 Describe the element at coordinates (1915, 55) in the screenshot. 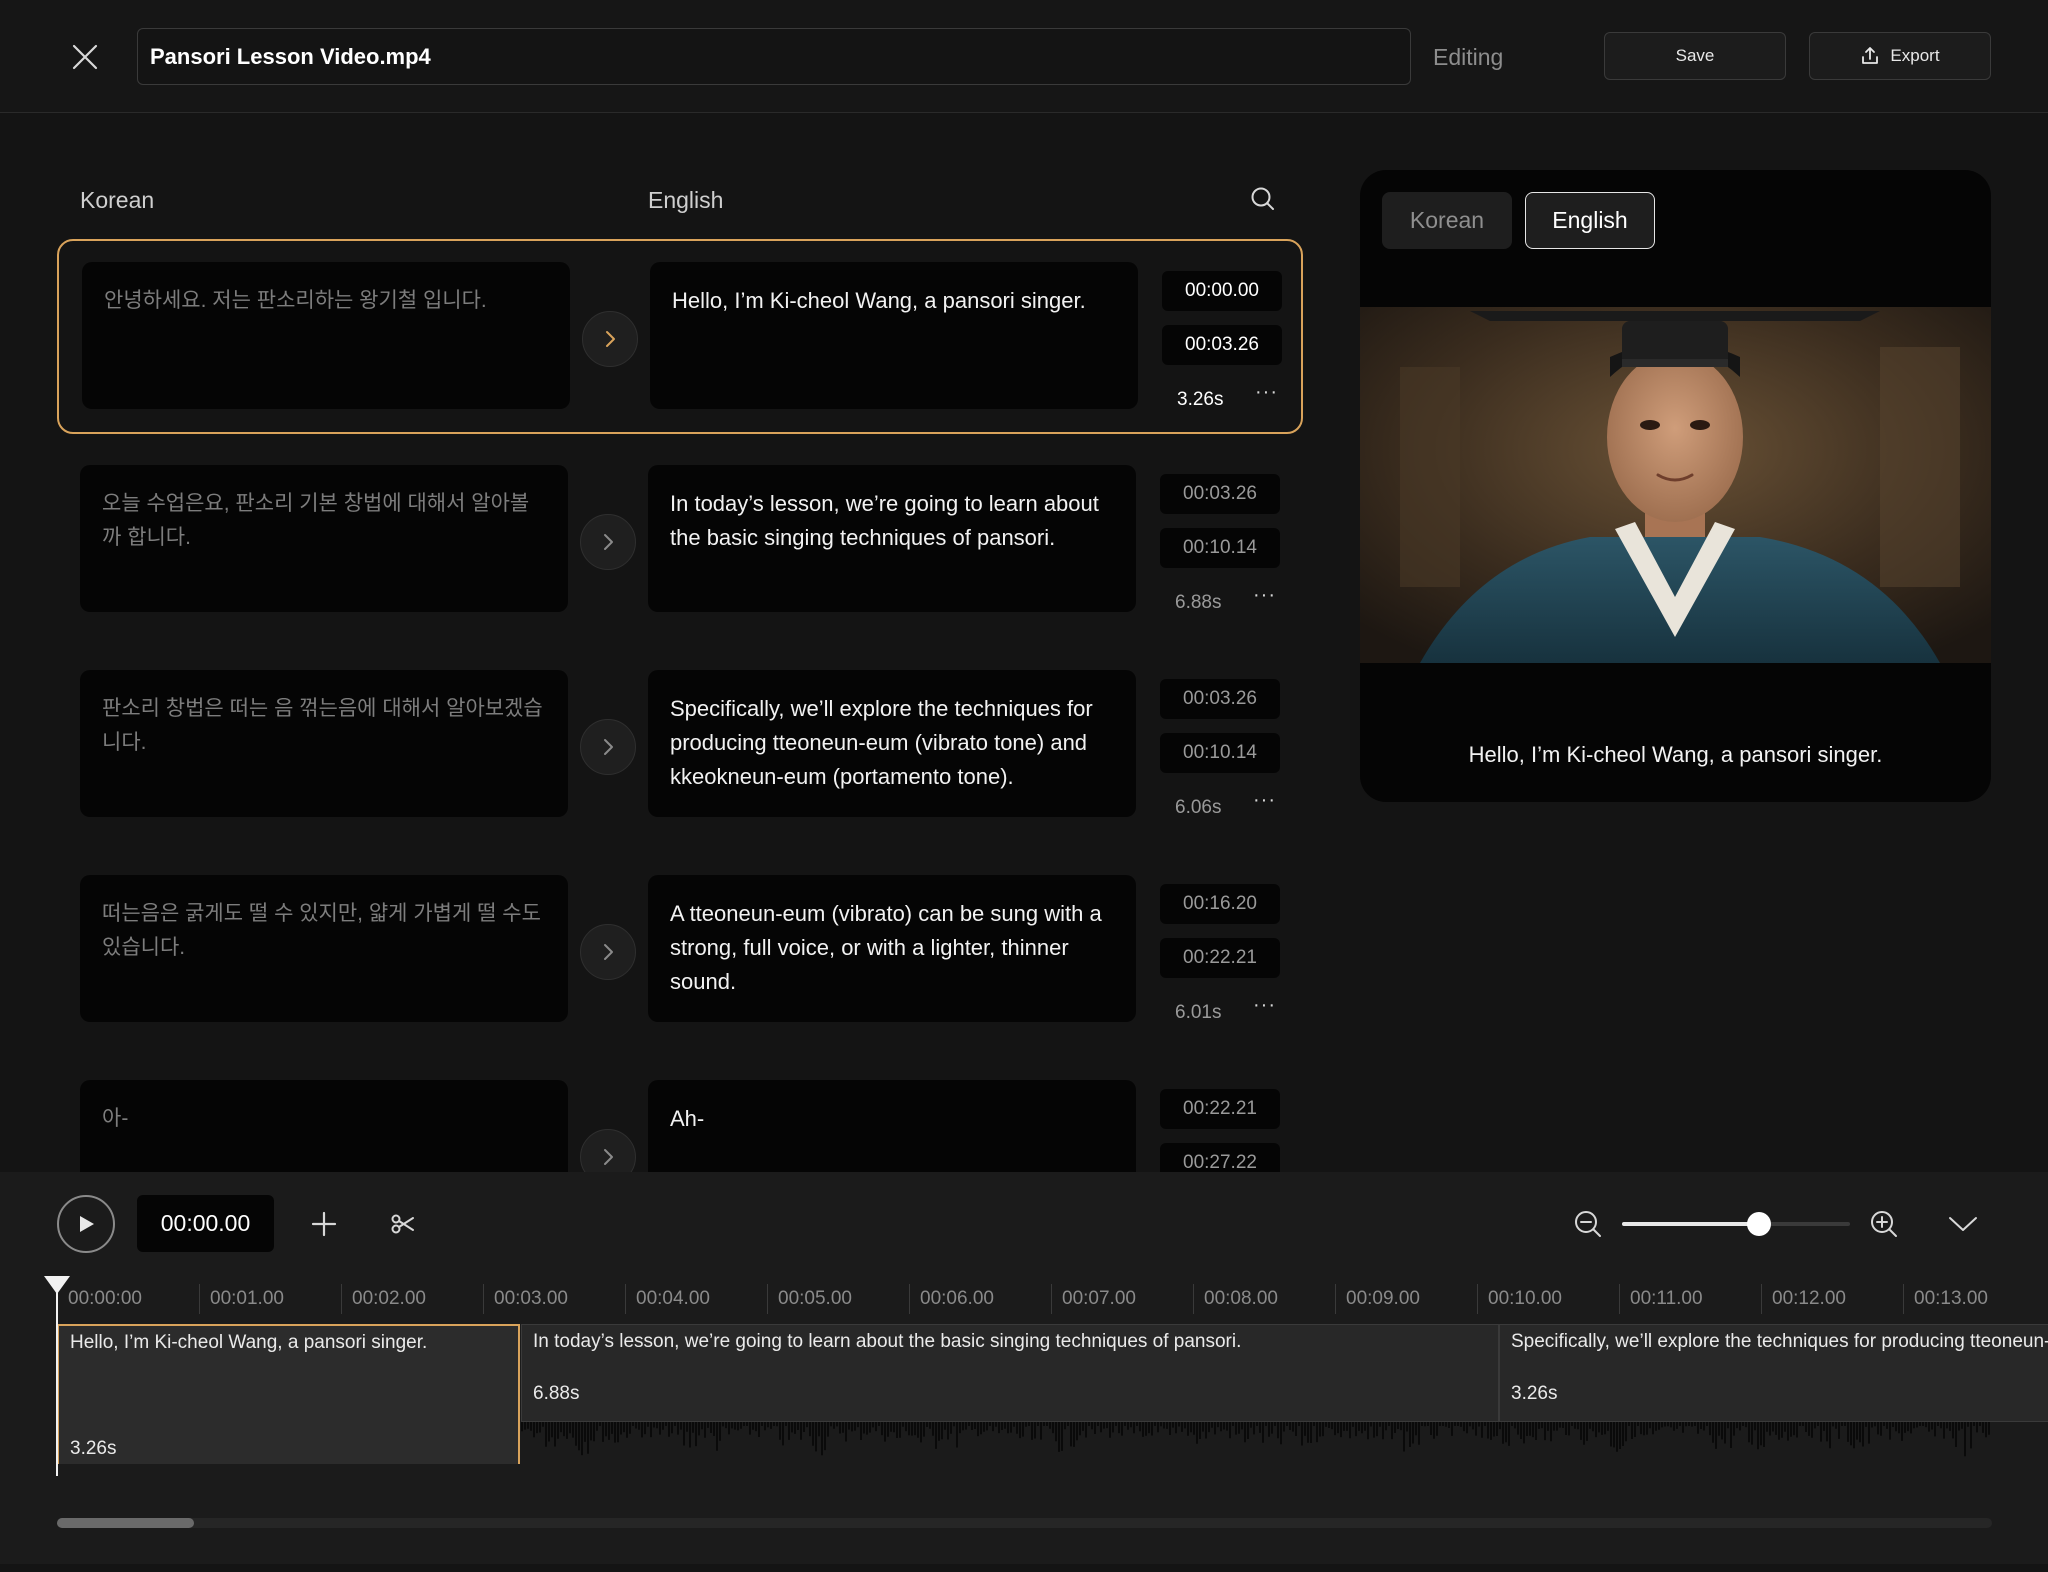

I see `export-label: Export` at that location.